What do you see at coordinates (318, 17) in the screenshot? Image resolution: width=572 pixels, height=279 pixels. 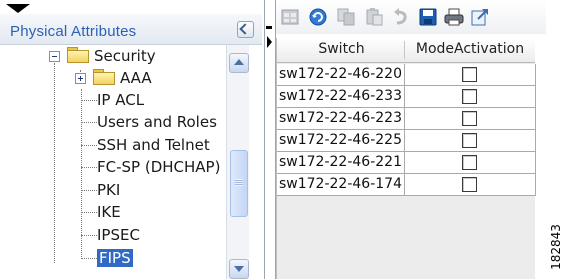 I see `refresh-icon` at bounding box center [318, 17].